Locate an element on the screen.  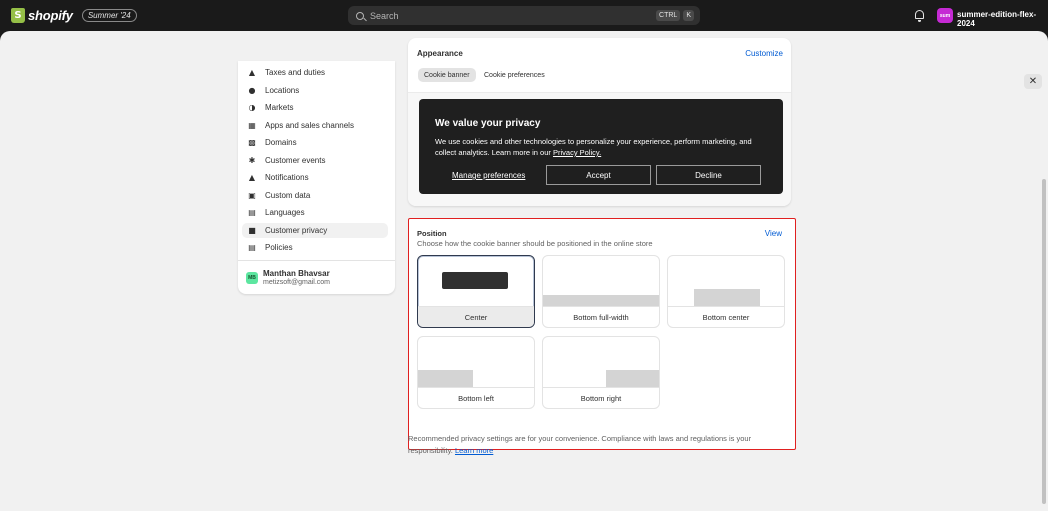
shopify-logo: S shopify is located at coordinates (42, 15).